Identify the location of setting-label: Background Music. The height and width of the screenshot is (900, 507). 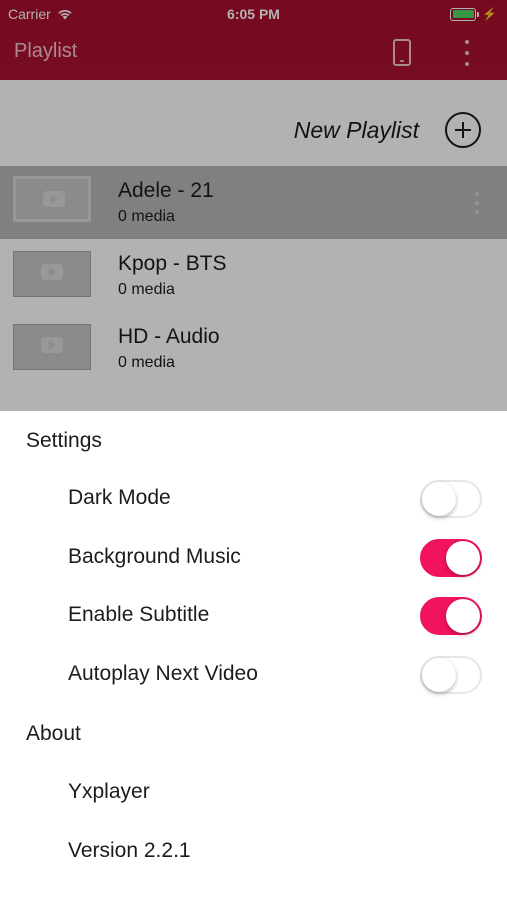
(154, 556).